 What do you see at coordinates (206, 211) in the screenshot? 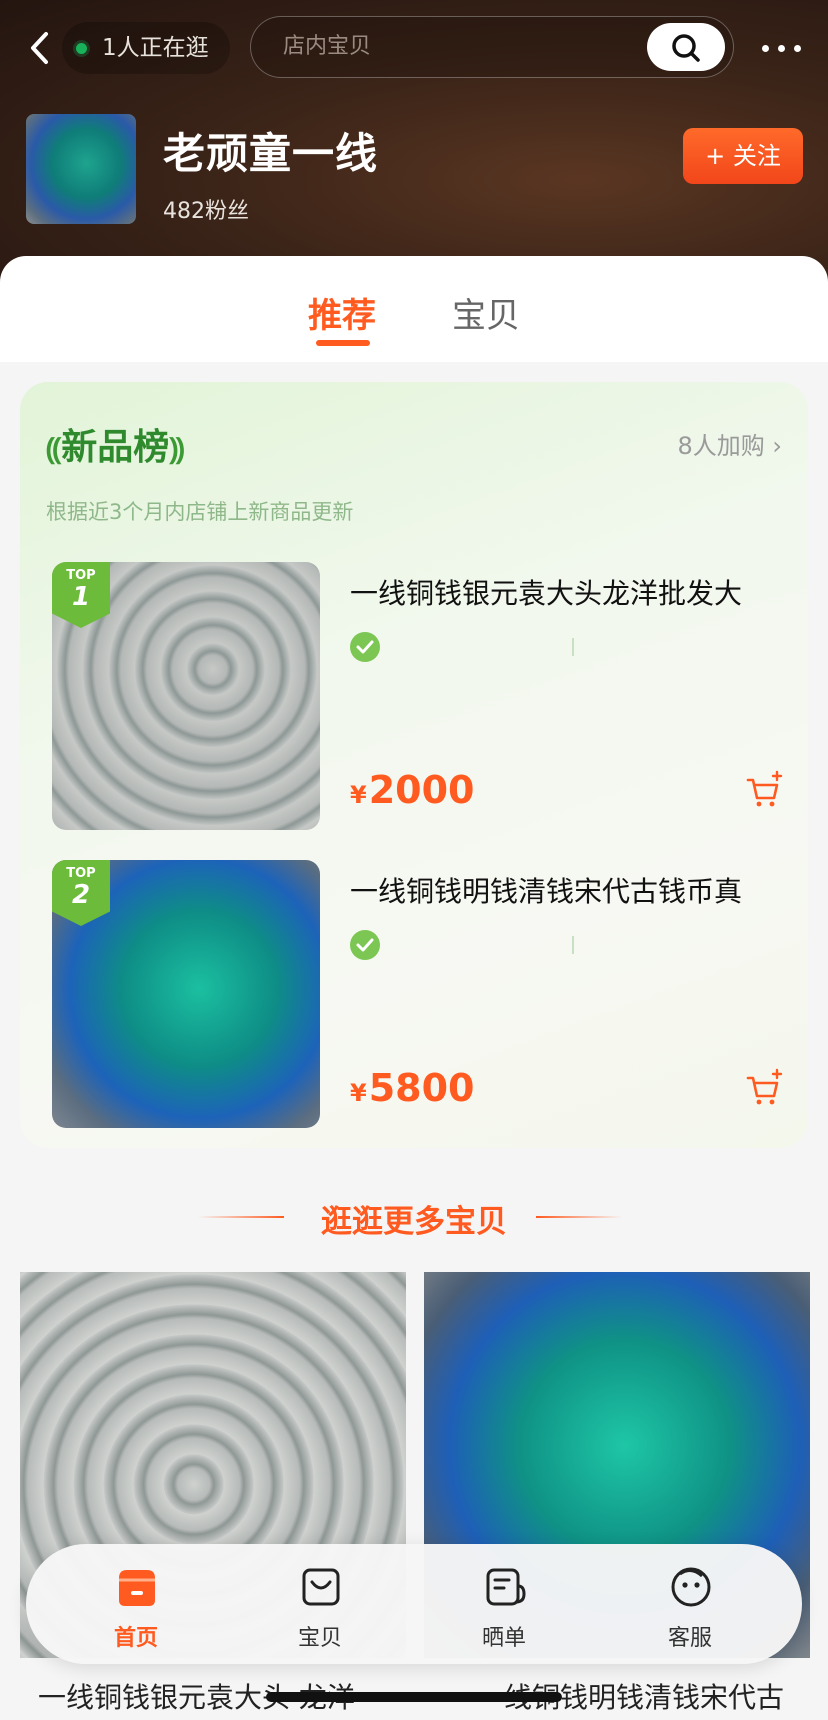
I see `fans-count: 482粉丝` at bounding box center [206, 211].